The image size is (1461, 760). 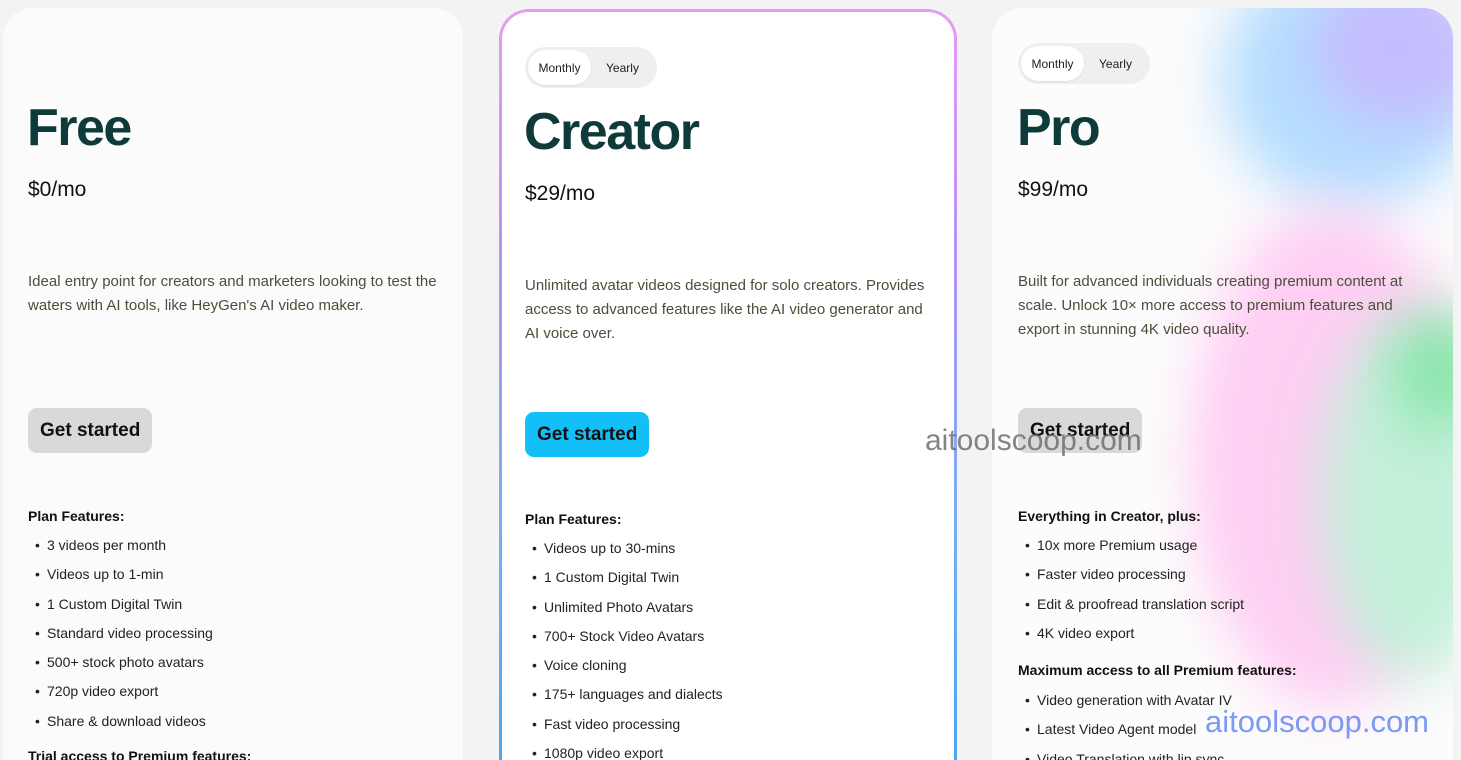 What do you see at coordinates (624, 642) in the screenshot?
I see `list-item: • 700+ Stock Video Avatars` at bounding box center [624, 642].